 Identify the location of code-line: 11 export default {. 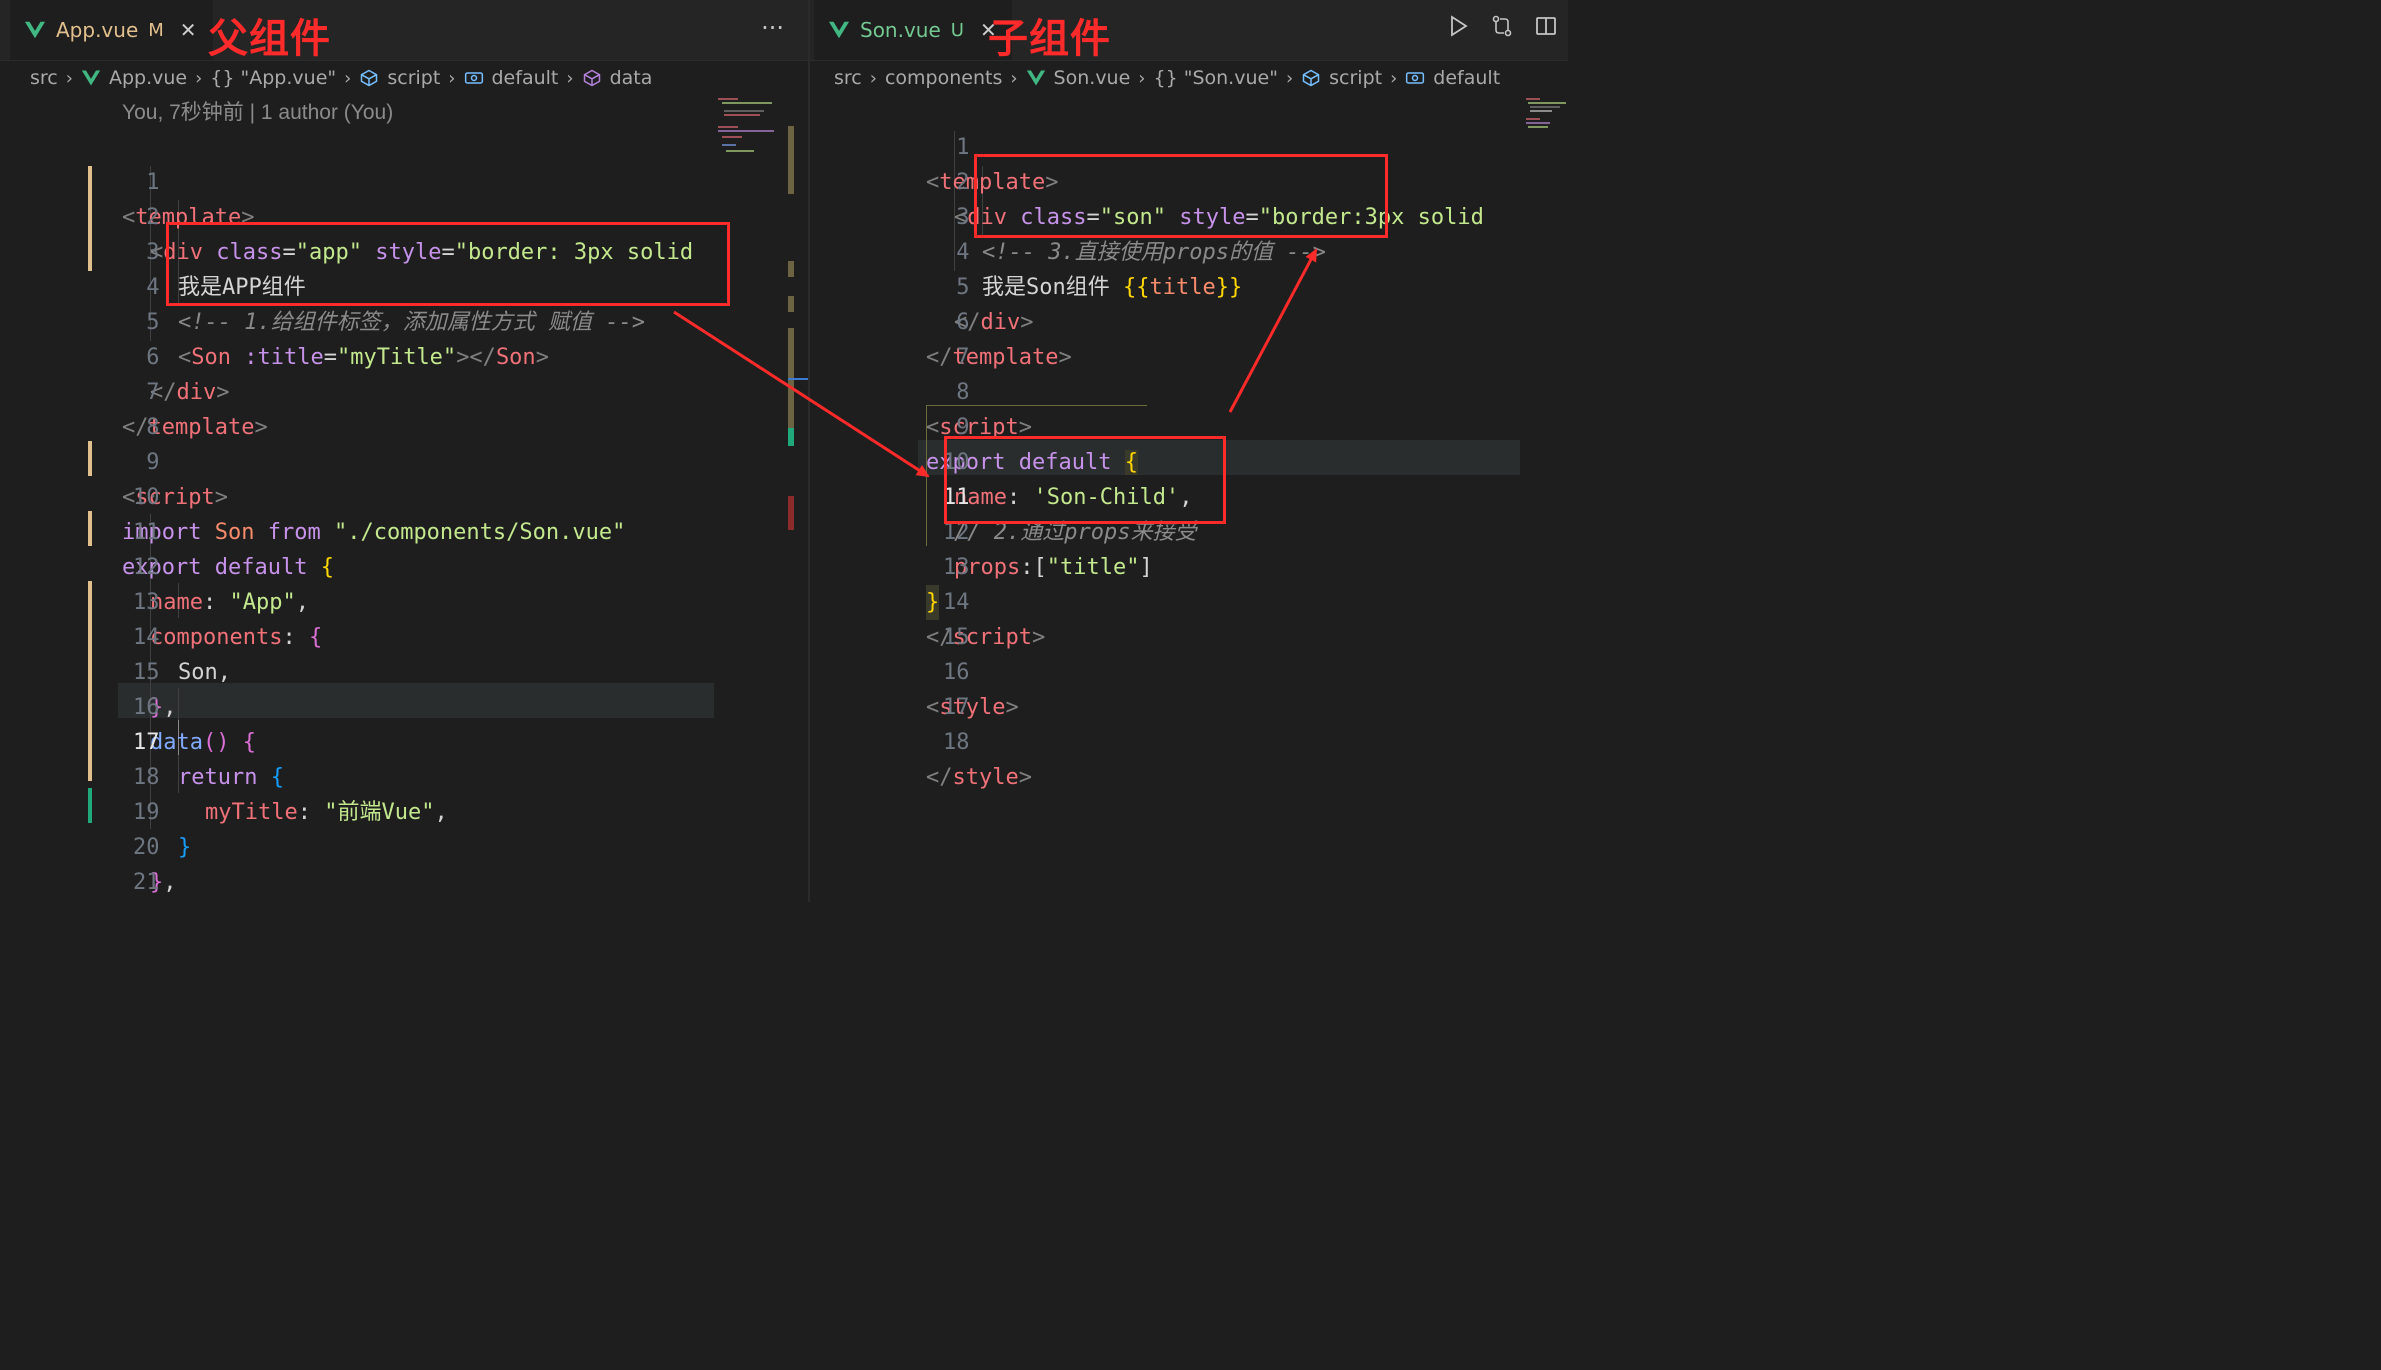
(404, 530).